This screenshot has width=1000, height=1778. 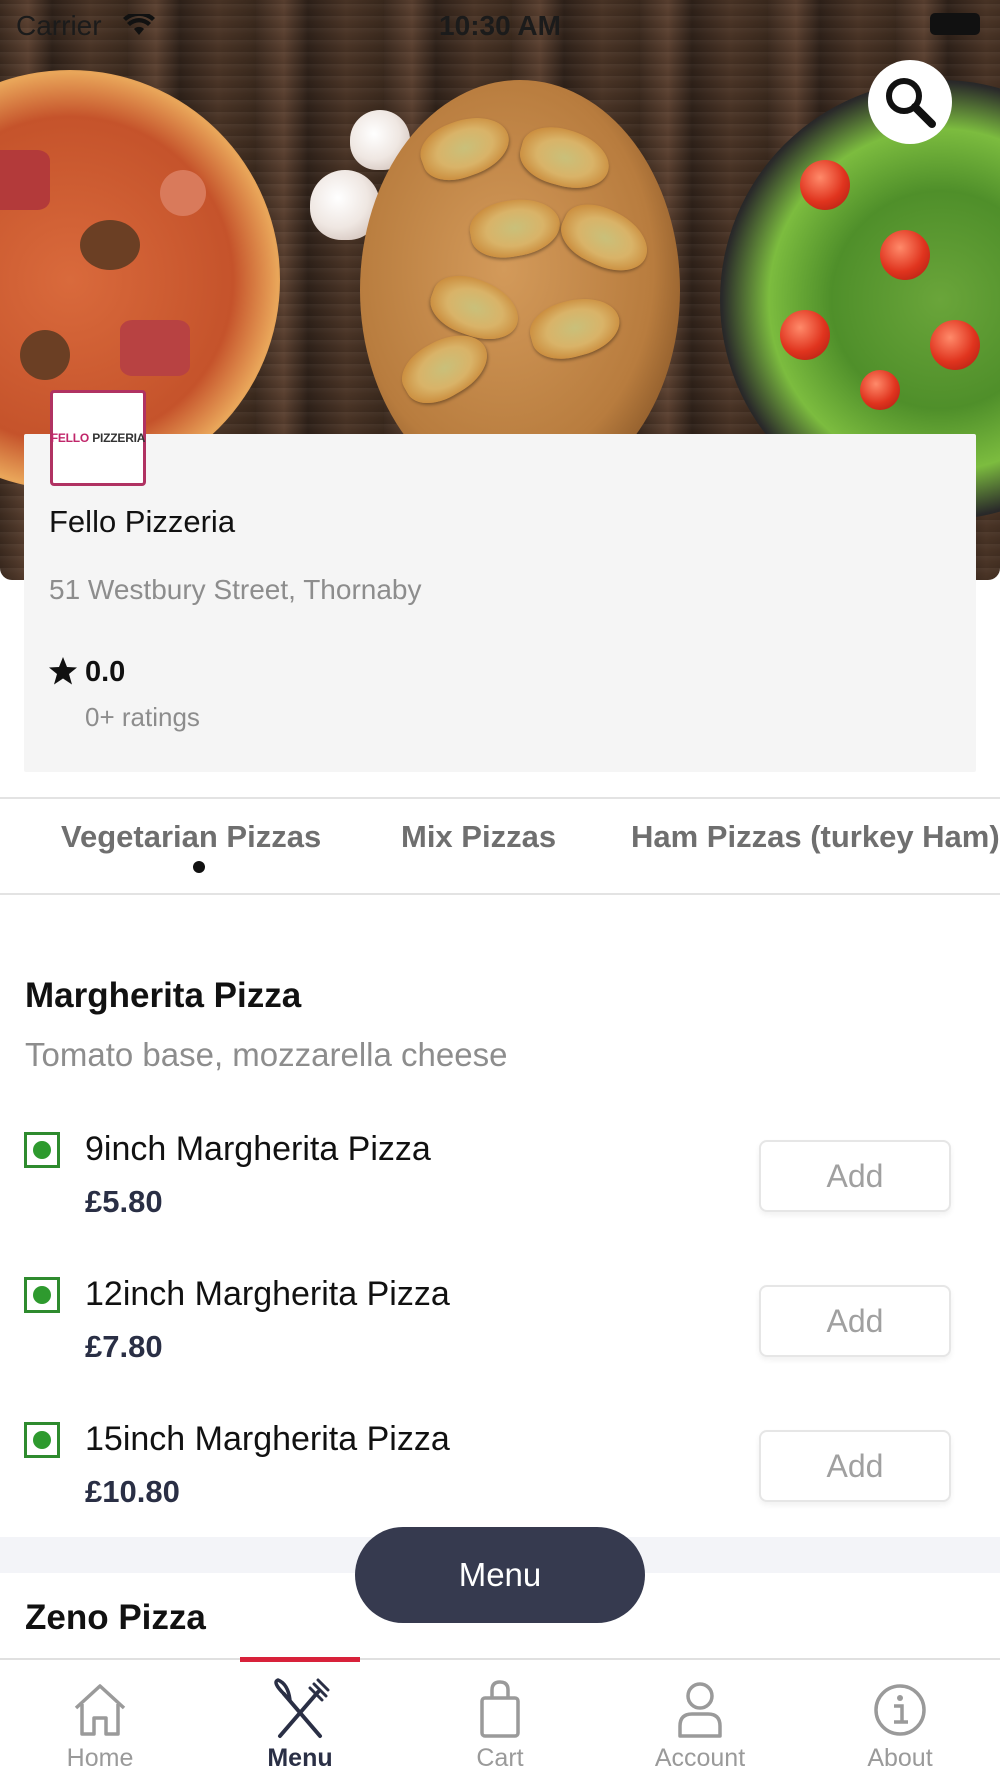 I want to click on search-button, so click(x=910, y=102).